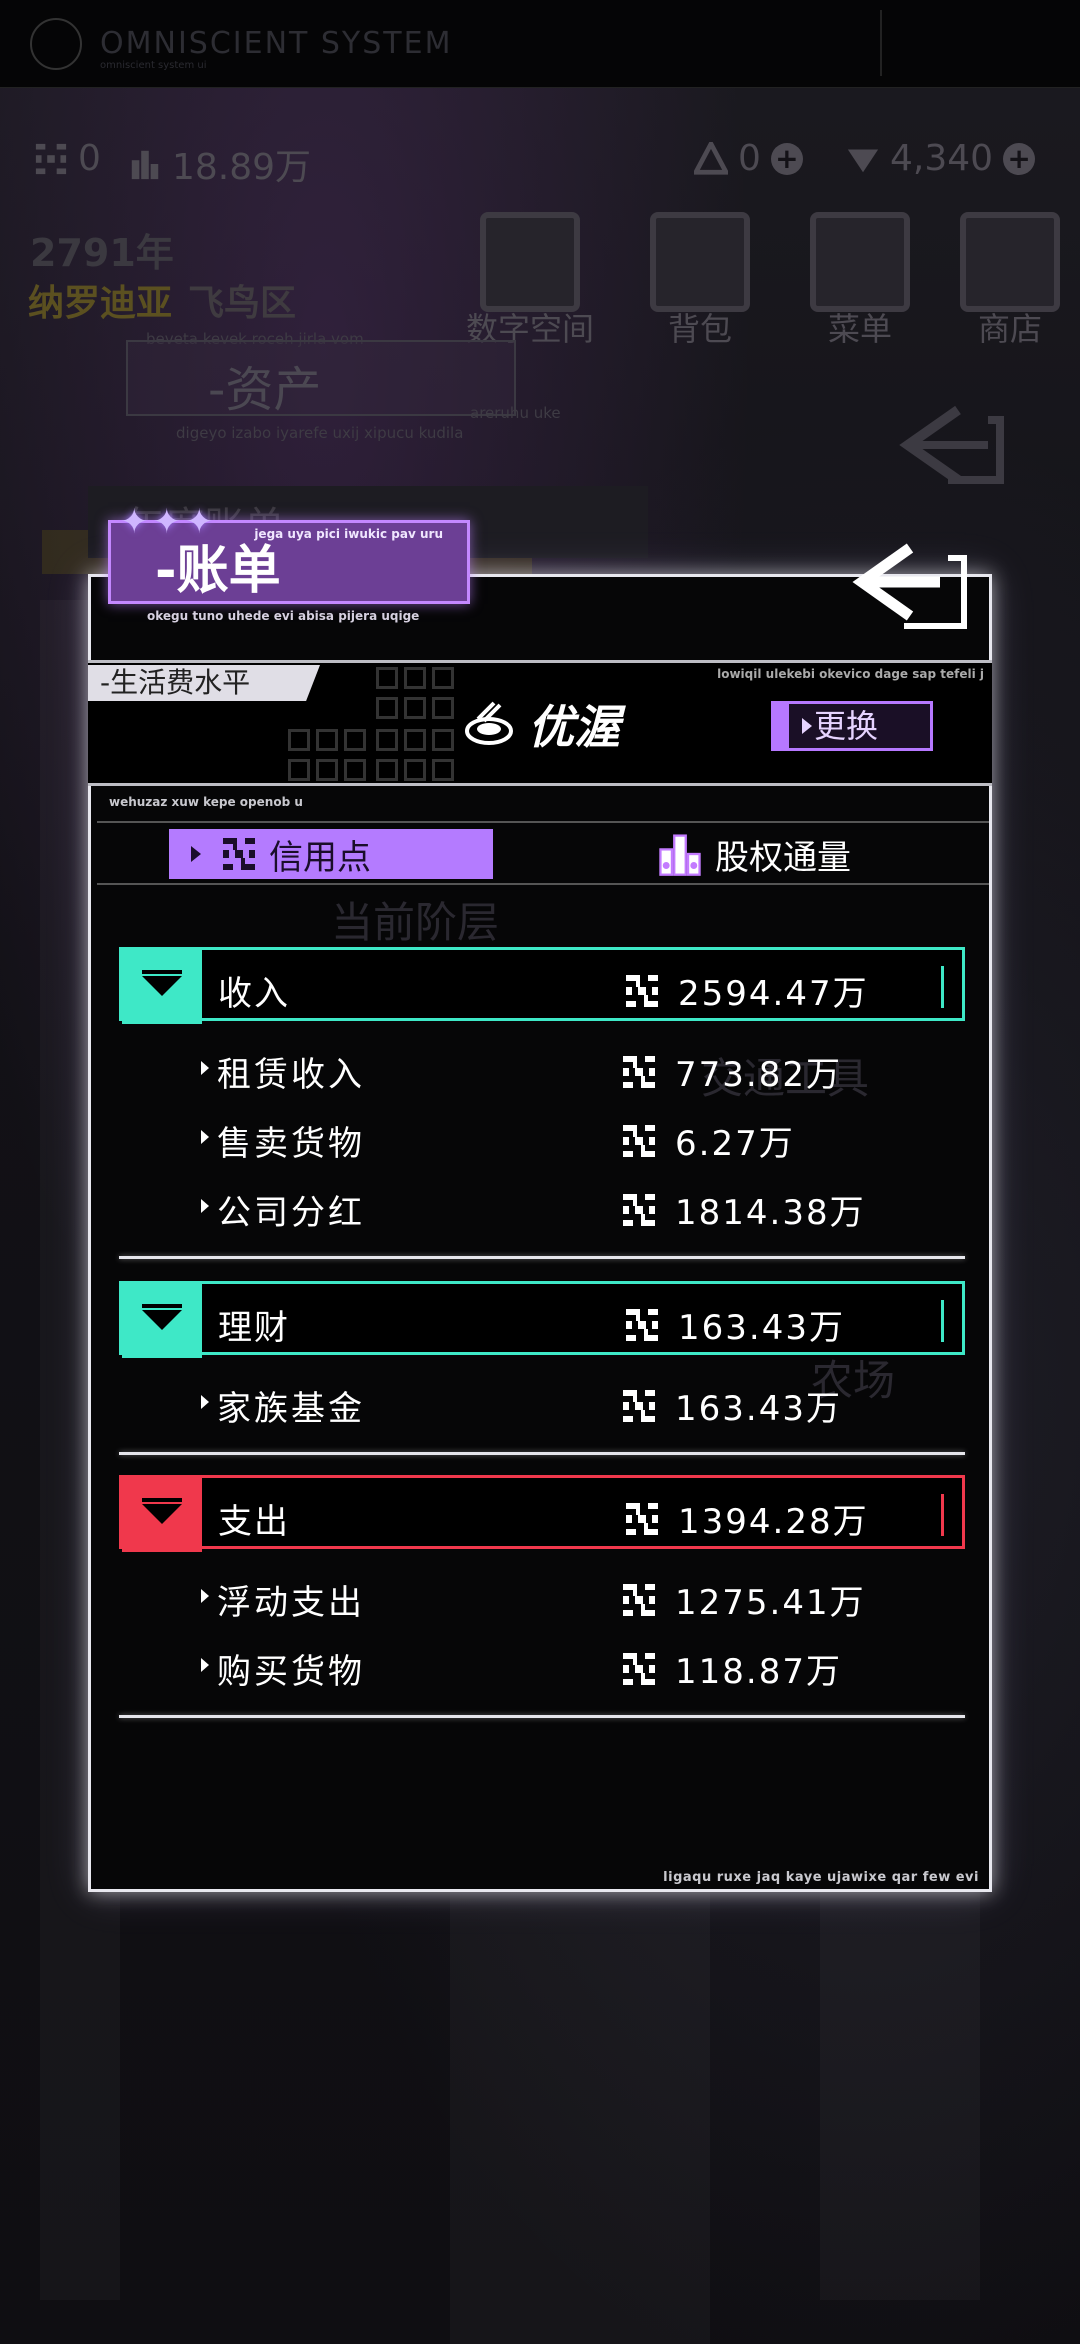 Image resolution: width=1080 pixels, height=2344 pixels. I want to click on nav-shop: 商店, so click(1010, 281).